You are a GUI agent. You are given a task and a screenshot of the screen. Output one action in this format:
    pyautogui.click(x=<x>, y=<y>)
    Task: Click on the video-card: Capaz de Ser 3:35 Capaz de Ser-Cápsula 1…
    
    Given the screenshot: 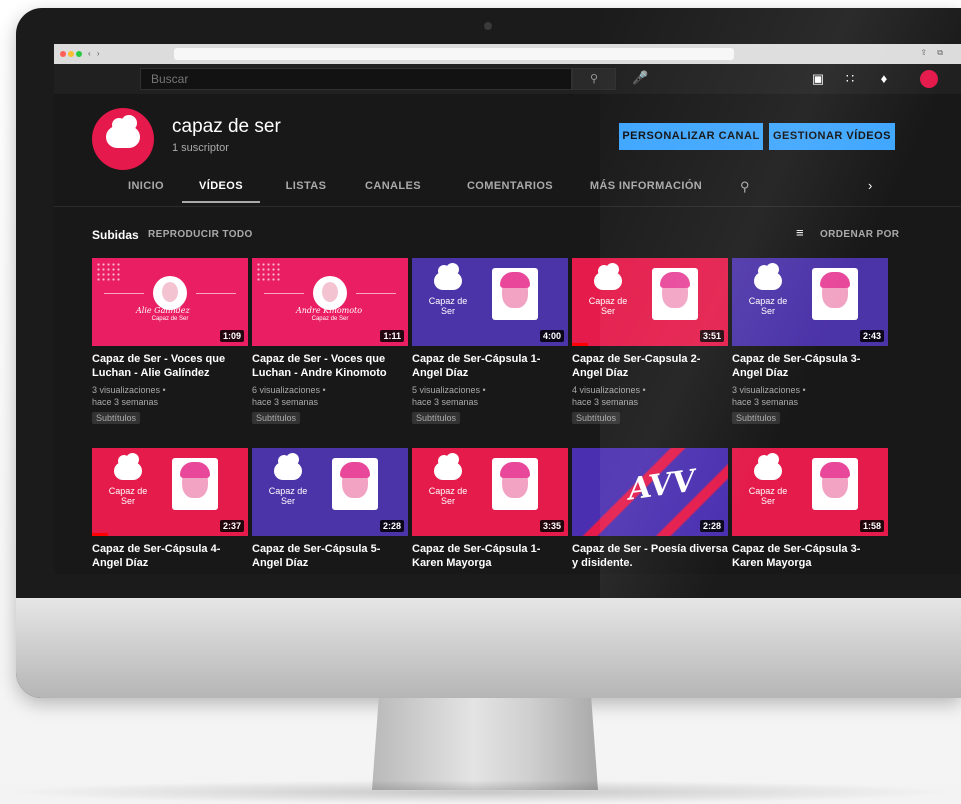 What is the action you would take?
    pyautogui.click(x=490, y=509)
    